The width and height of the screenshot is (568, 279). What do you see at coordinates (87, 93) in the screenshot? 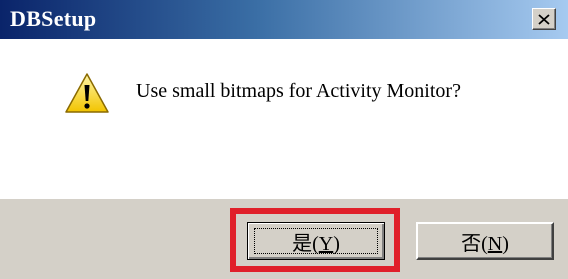
I see `warning-icon` at bounding box center [87, 93].